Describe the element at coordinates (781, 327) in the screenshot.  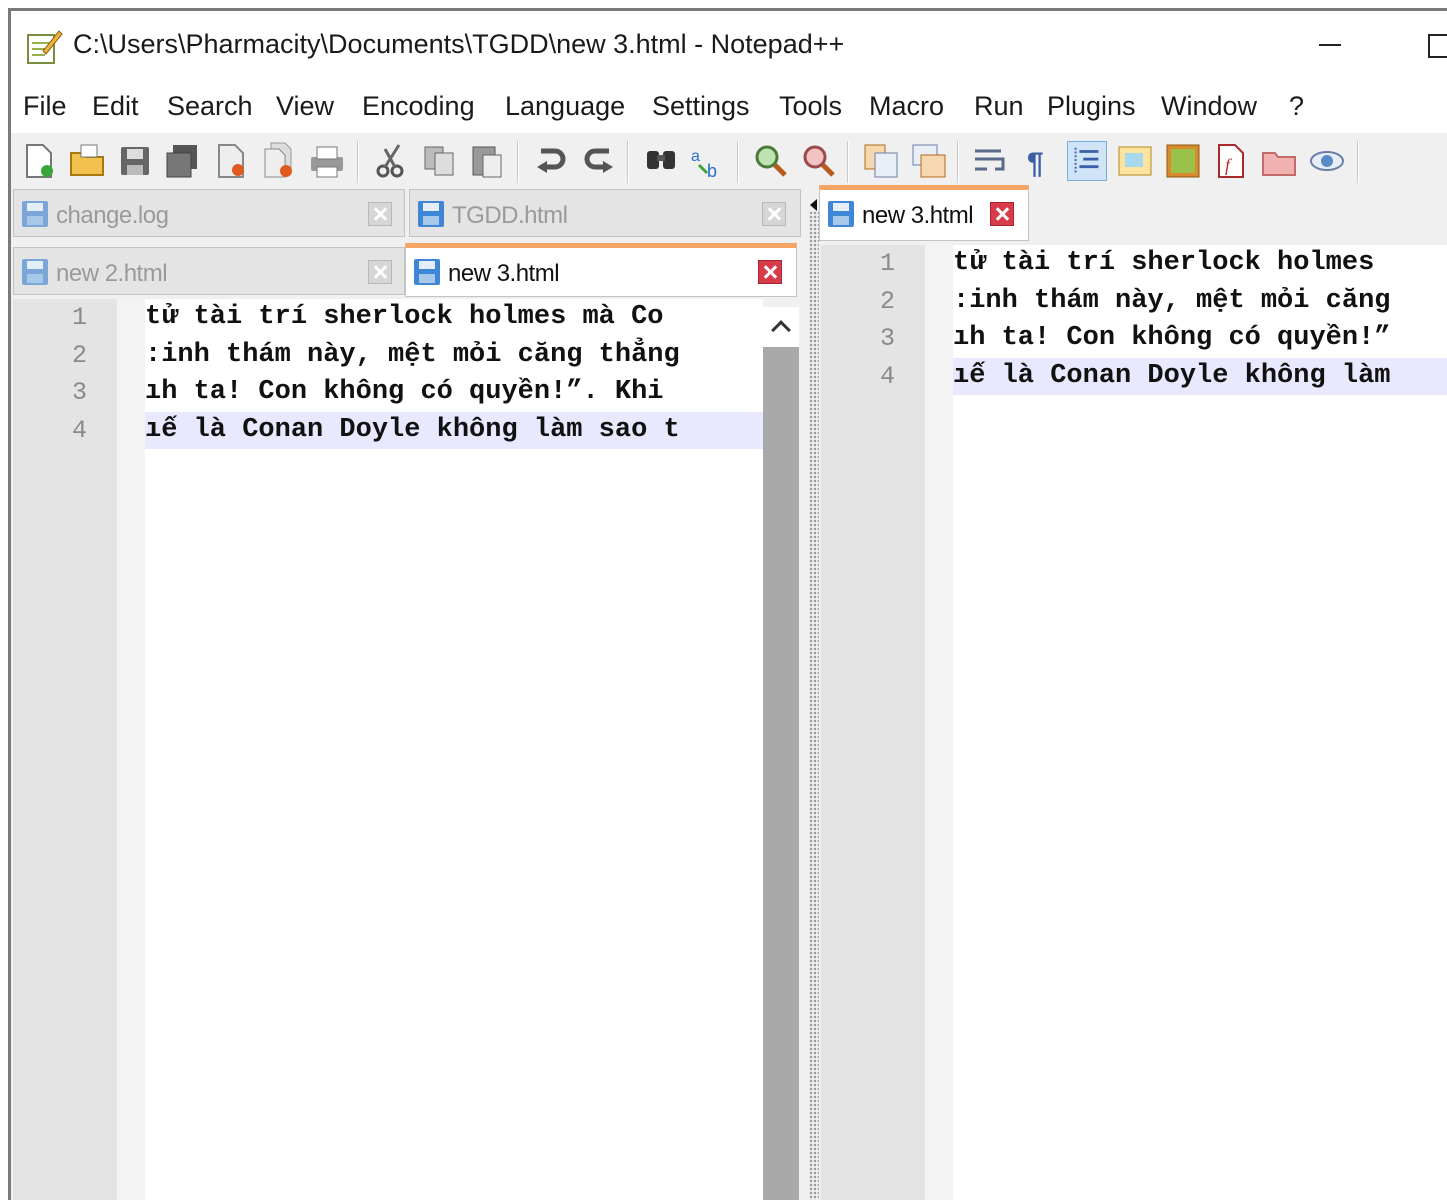
I see `scroll-up-arrow-icon` at that location.